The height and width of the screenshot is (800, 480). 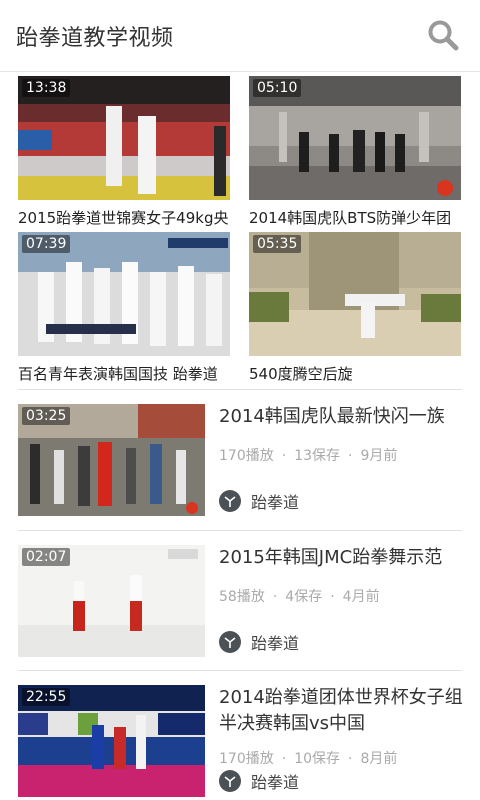 I want to click on video-meta: 58播放 · 4保存 · 4月前, so click(x=299, y=596).